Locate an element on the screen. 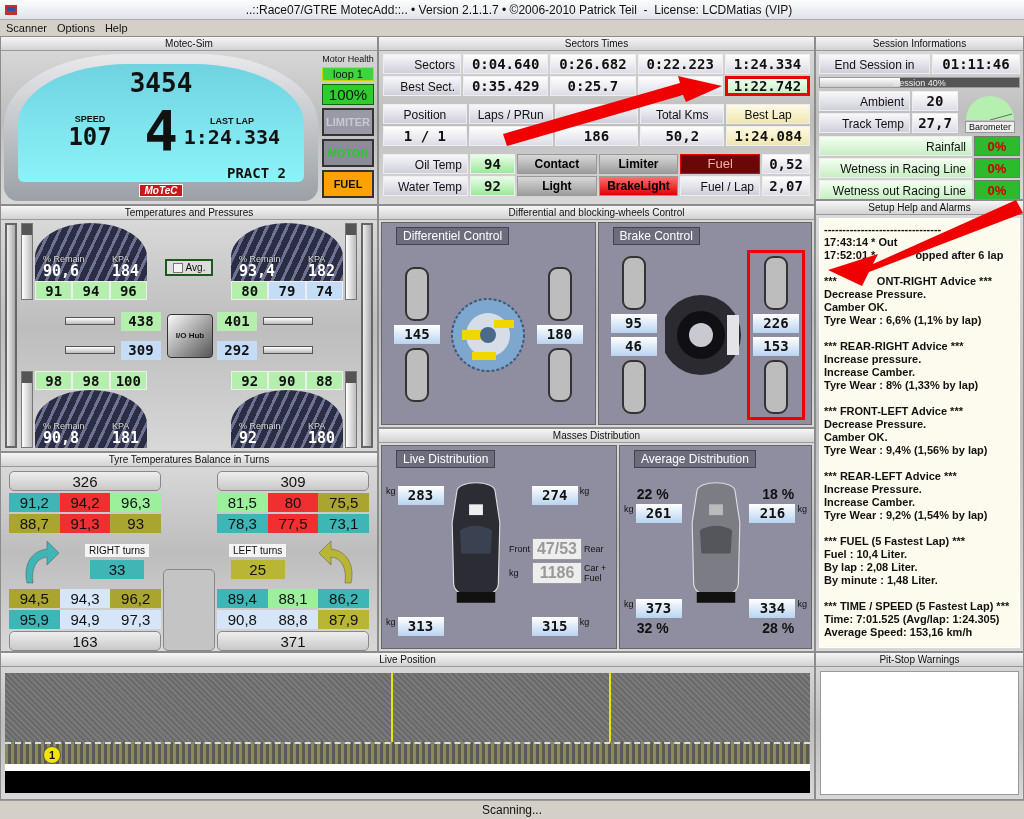  avg-checkbox: Avg. is located at coordinates (189, 267).